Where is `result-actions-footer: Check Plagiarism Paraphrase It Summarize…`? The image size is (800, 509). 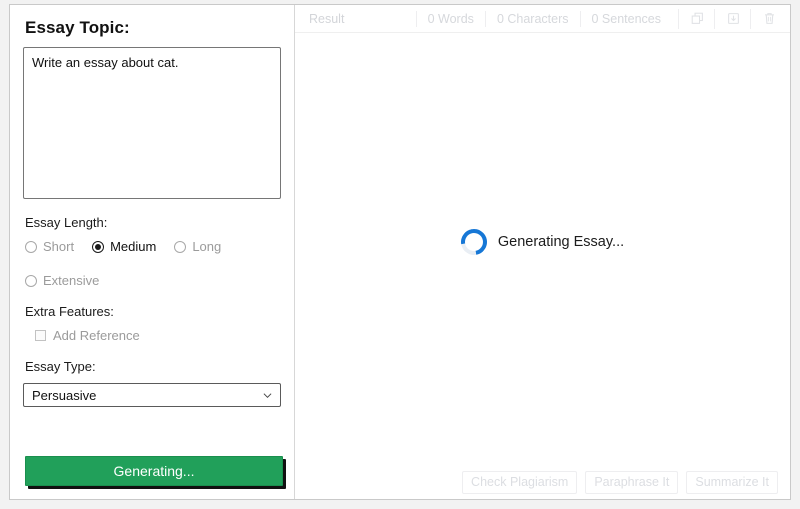 result-actions-footer: Check Plagiarism Paraphrase It Summarize… is located at coordinates (542, 482).